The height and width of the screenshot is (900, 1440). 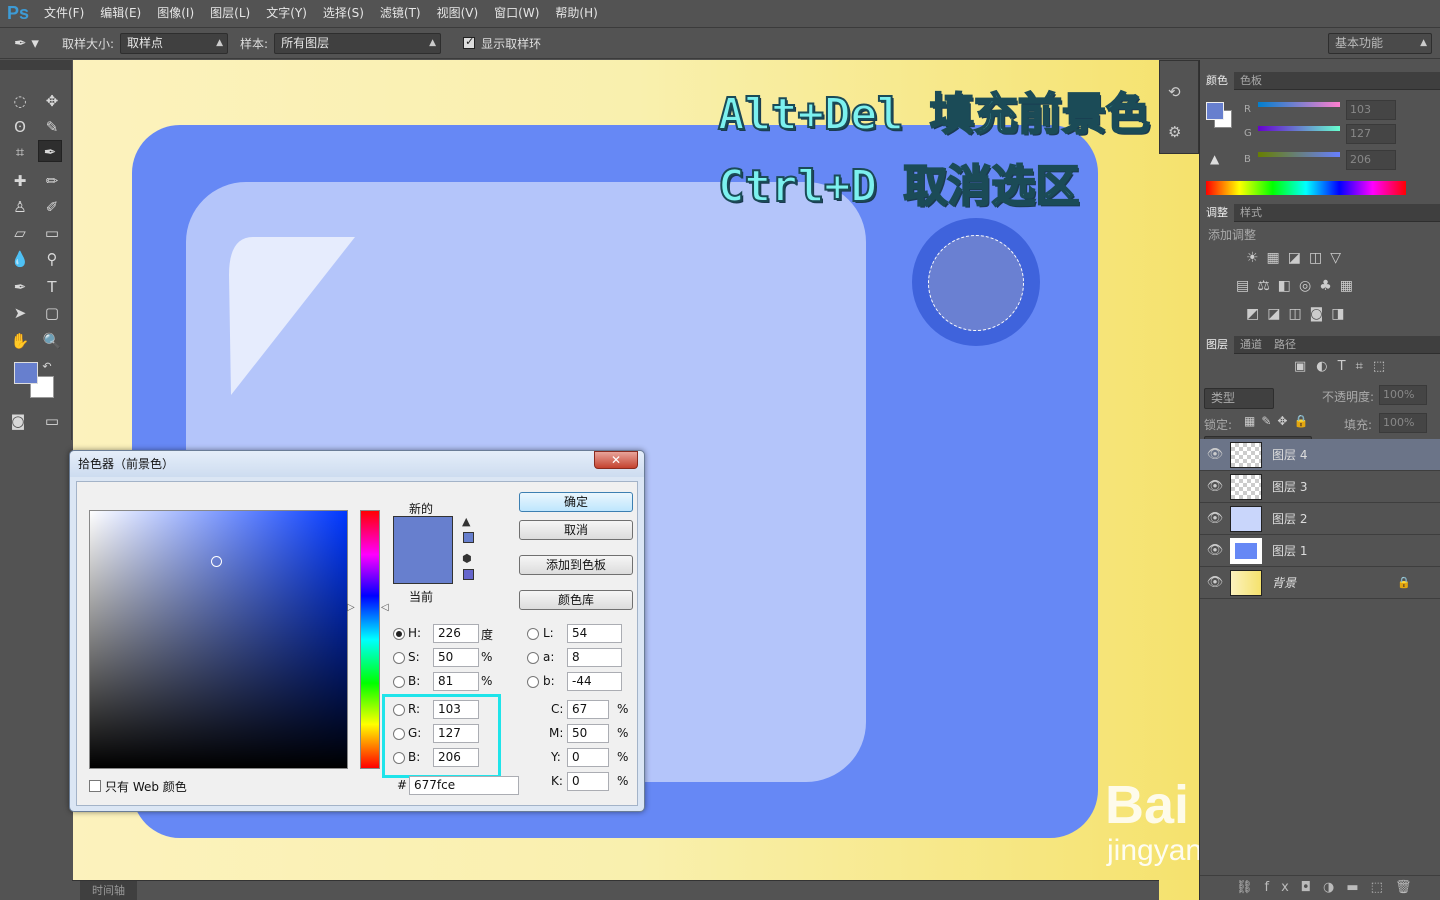 I want to click on s-field: 50, so click(x=456, y=657).